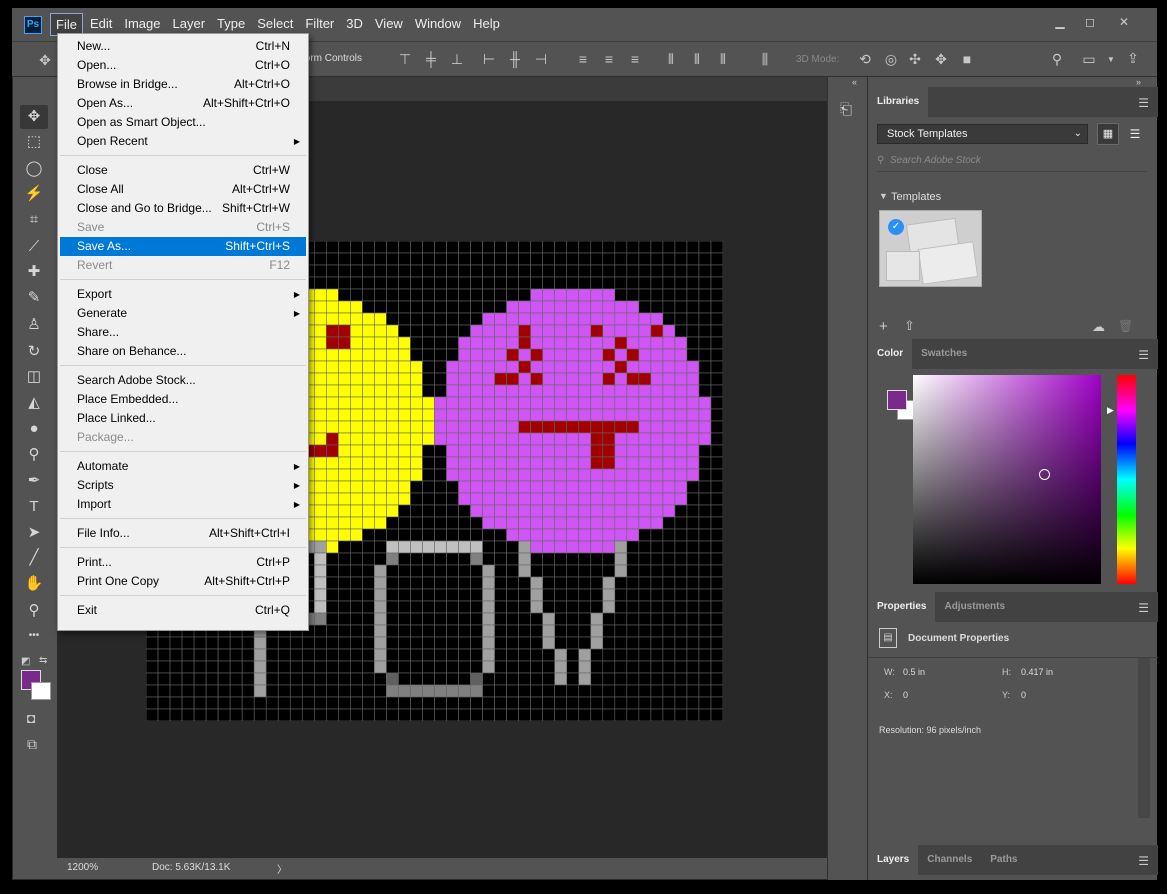 The image size is (1167, 894). I want to click on menu-item-exit: Exit Ctrl+Q, so click(183, 610).